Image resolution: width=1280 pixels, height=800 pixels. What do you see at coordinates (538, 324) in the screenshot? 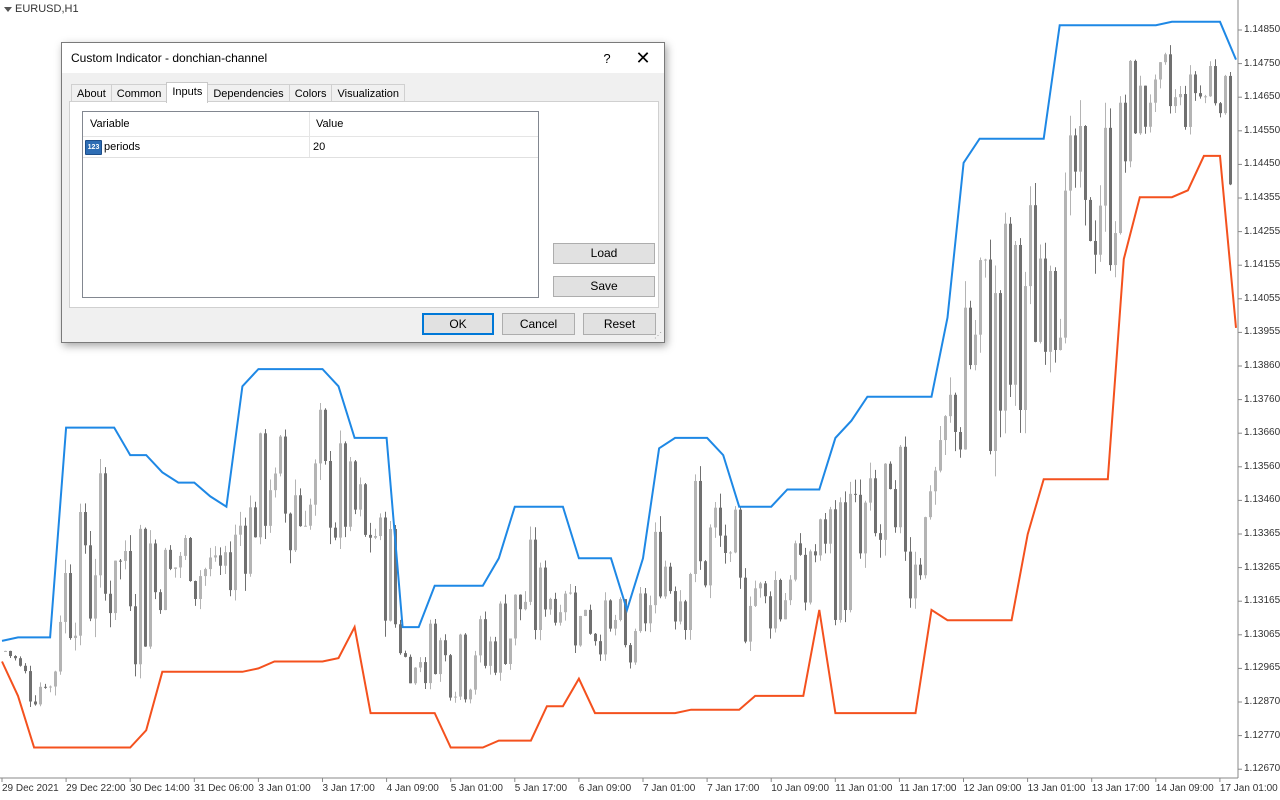
I see `cancel-button: Cancel` at bounding box center [538, 324].